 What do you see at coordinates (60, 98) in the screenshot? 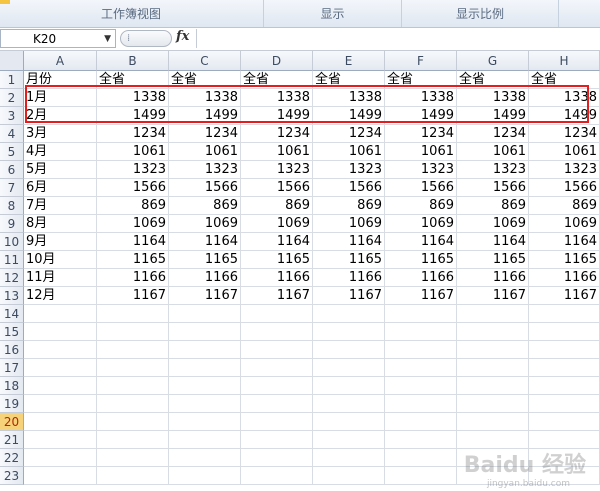
I see `cell-a2: 1月` at bounding box center [60, 98].